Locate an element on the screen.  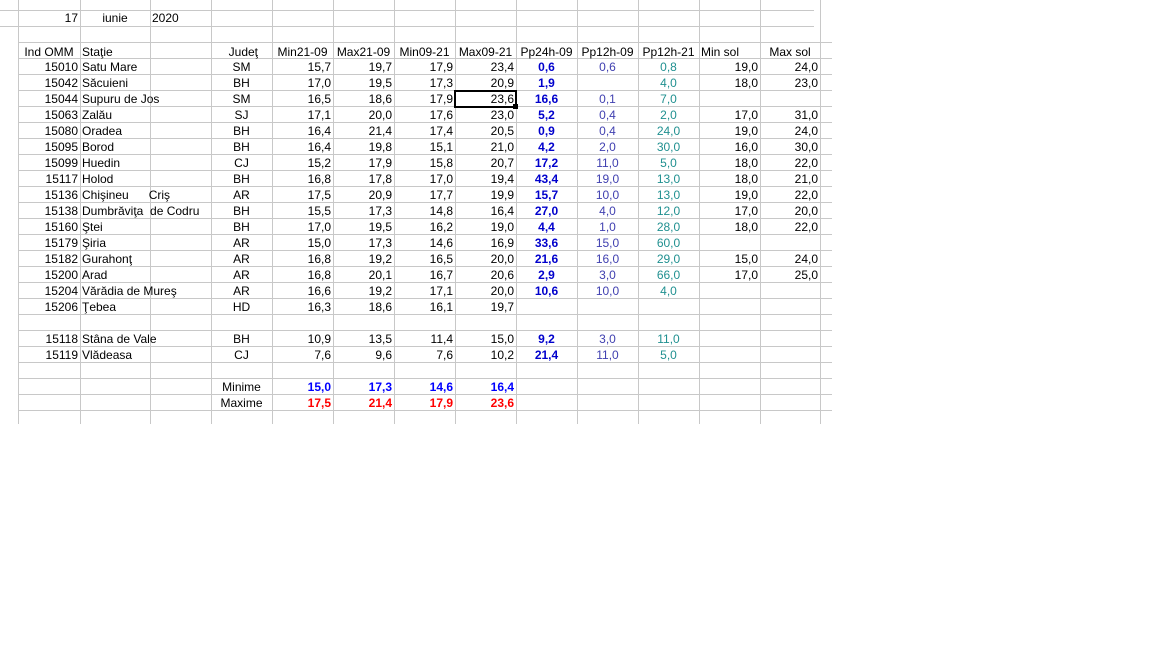
table-cell: 43,4 is located at coordinates (546, 179).